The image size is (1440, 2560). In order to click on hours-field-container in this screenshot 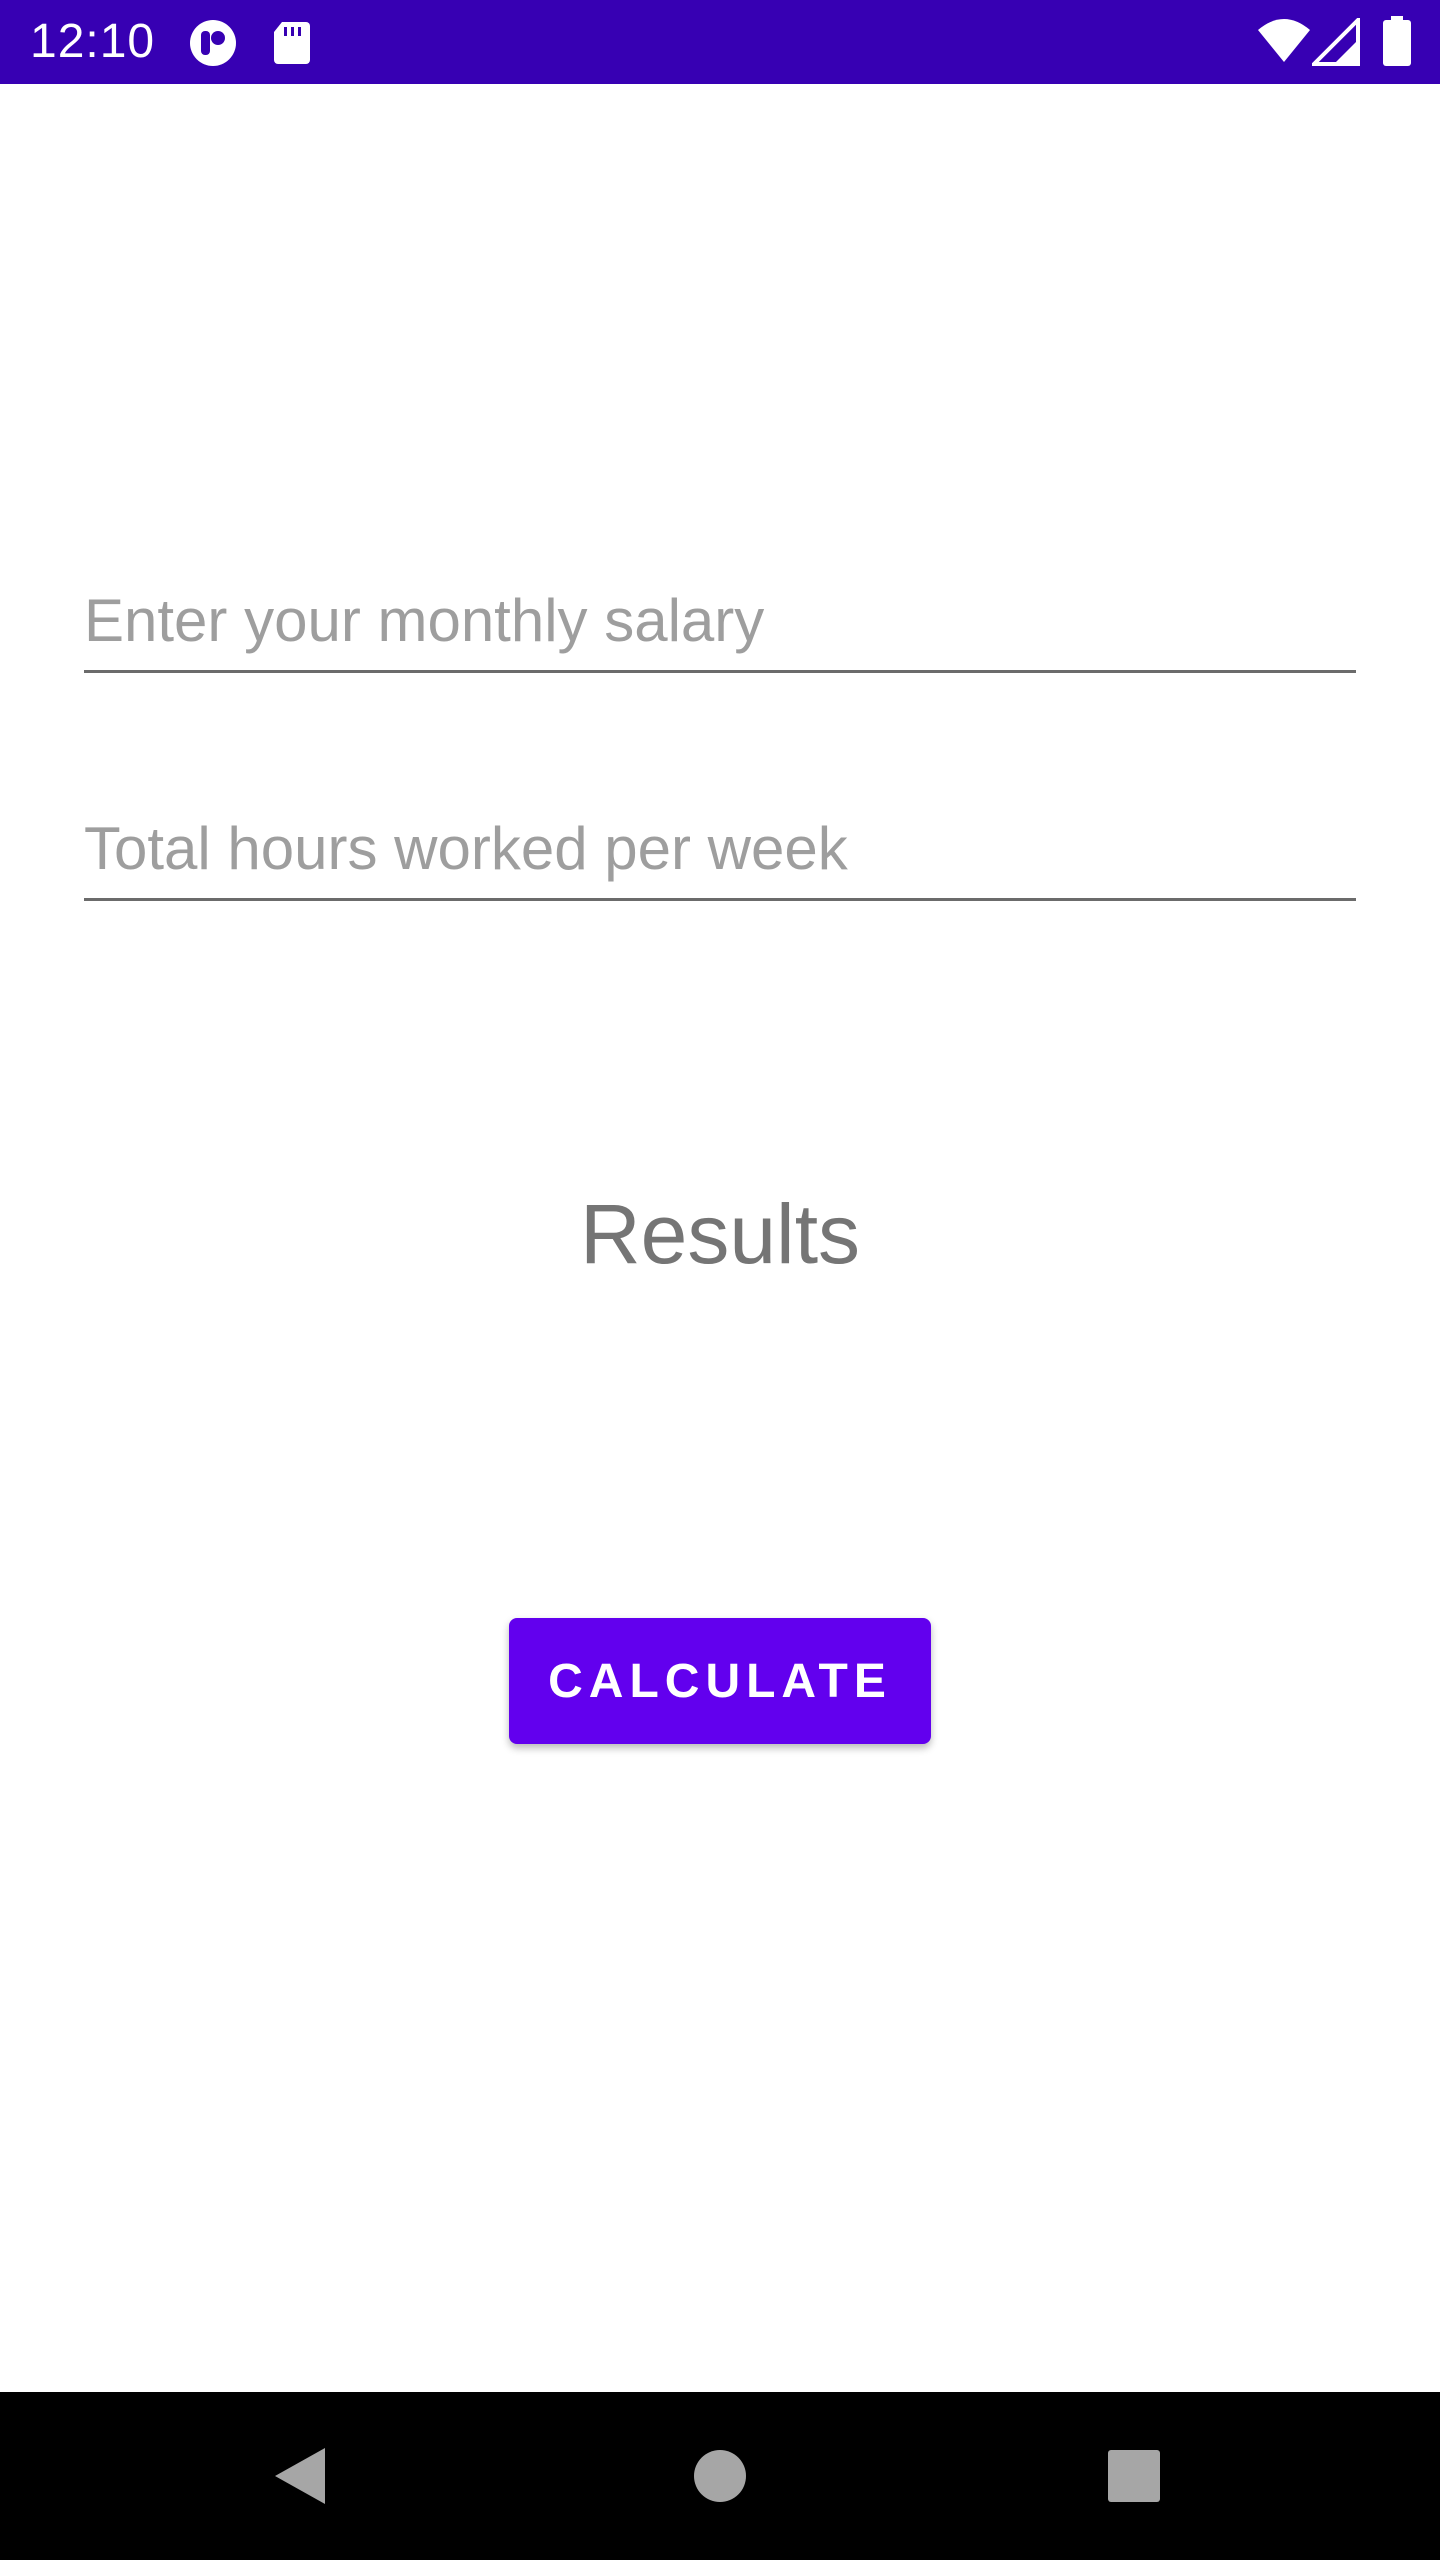, I will do `click(720, 844)`.